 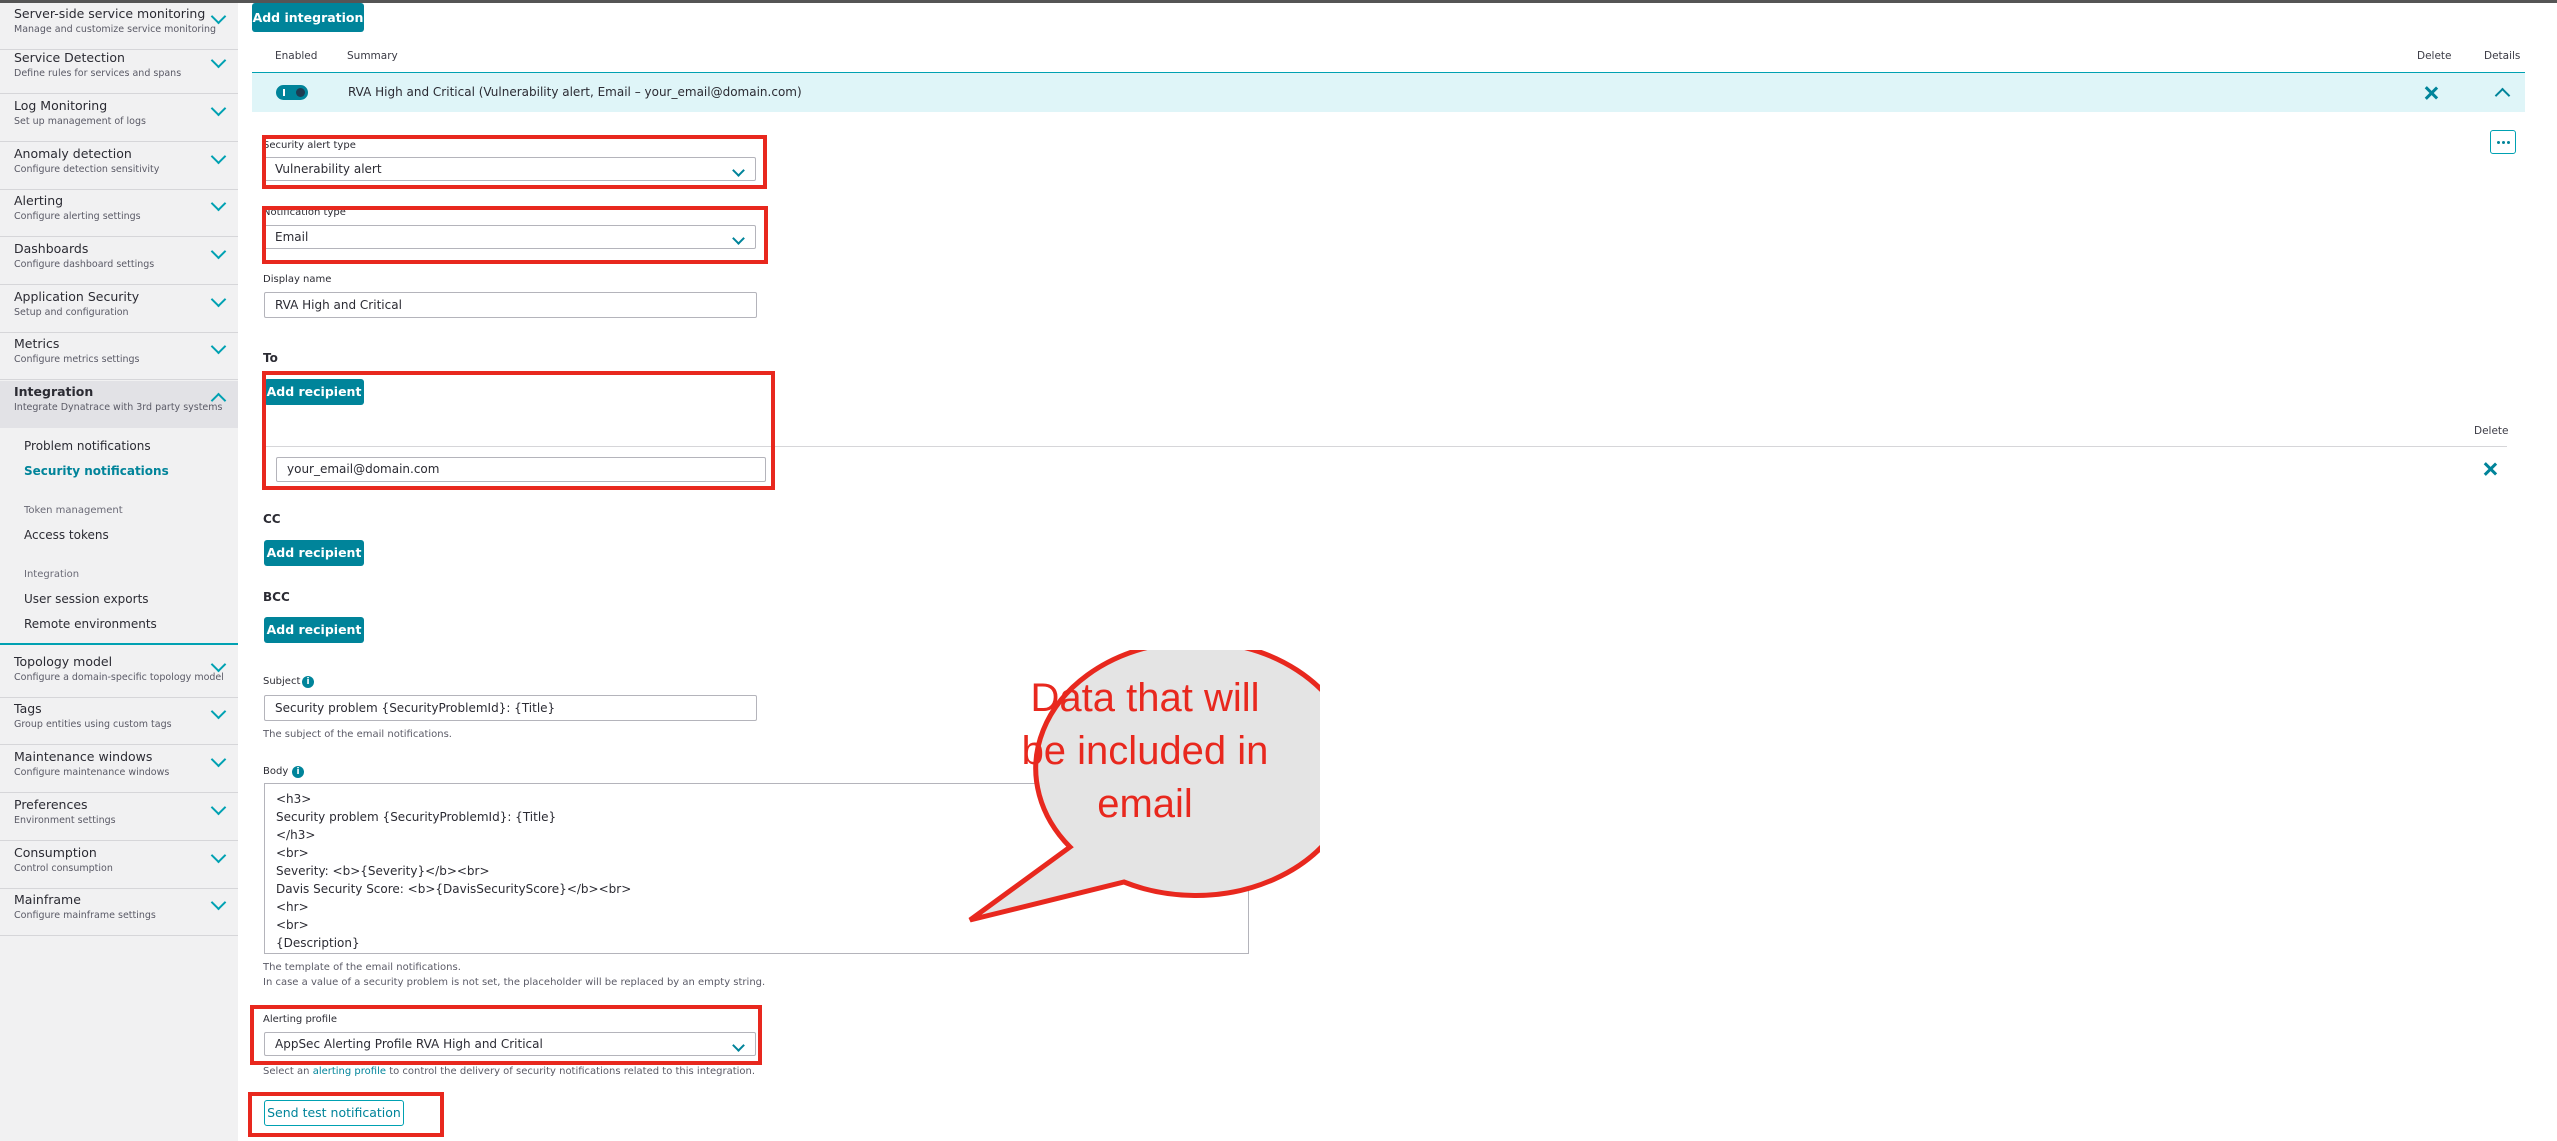 I want to click on sidebar-section-dashboards: Dashboards Configure dashboard settings, so click(x=119, y=261).